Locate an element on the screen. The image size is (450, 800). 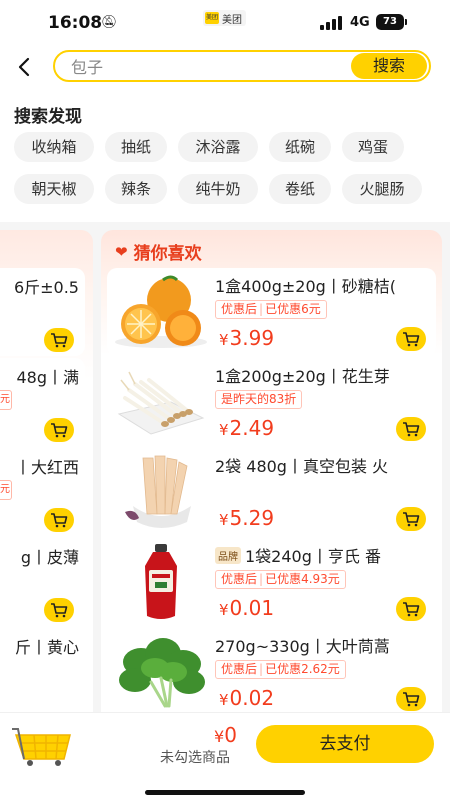
product-title: 2袋 480g丨真空包装 火 is located at coordinates (302, 466).